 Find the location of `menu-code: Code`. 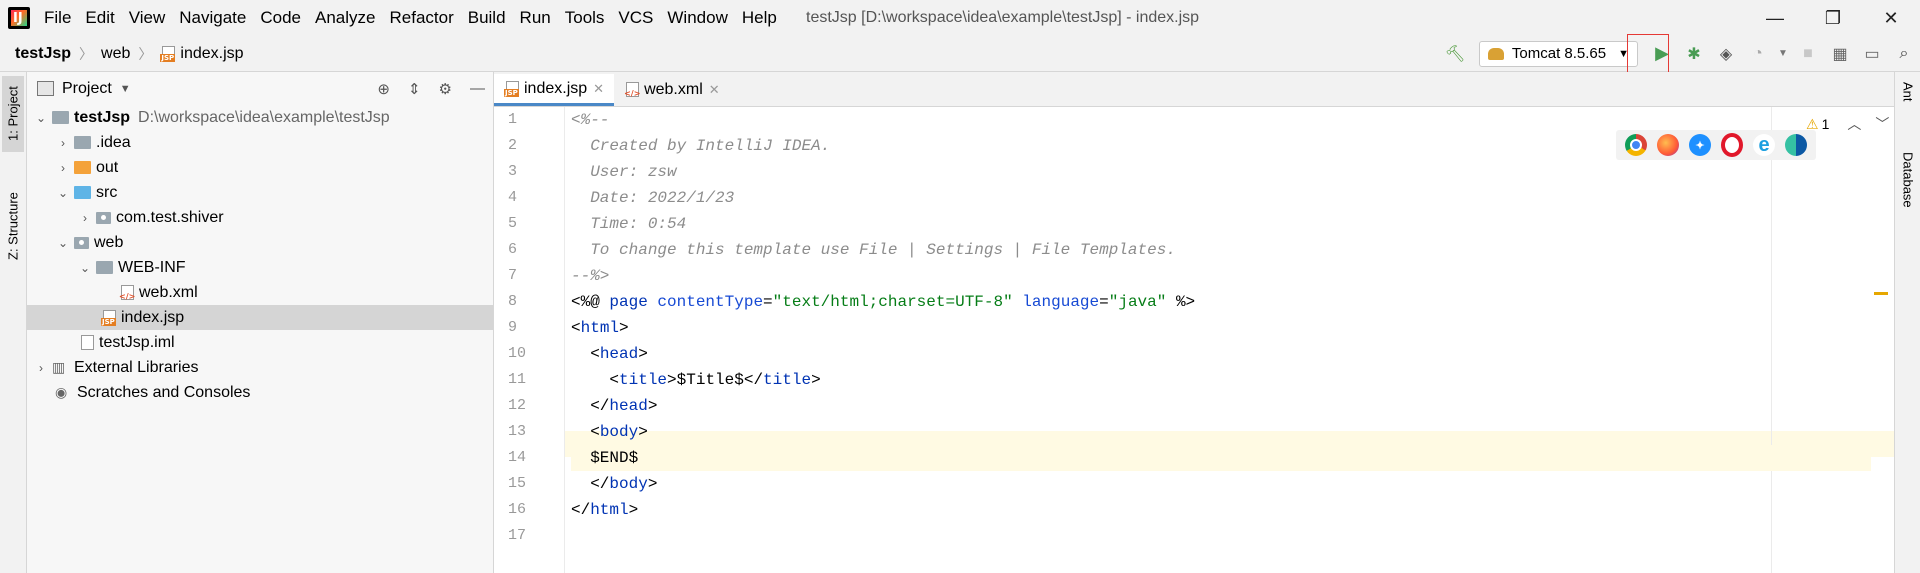

menu-code: Code is located at coordinates (280, 18).